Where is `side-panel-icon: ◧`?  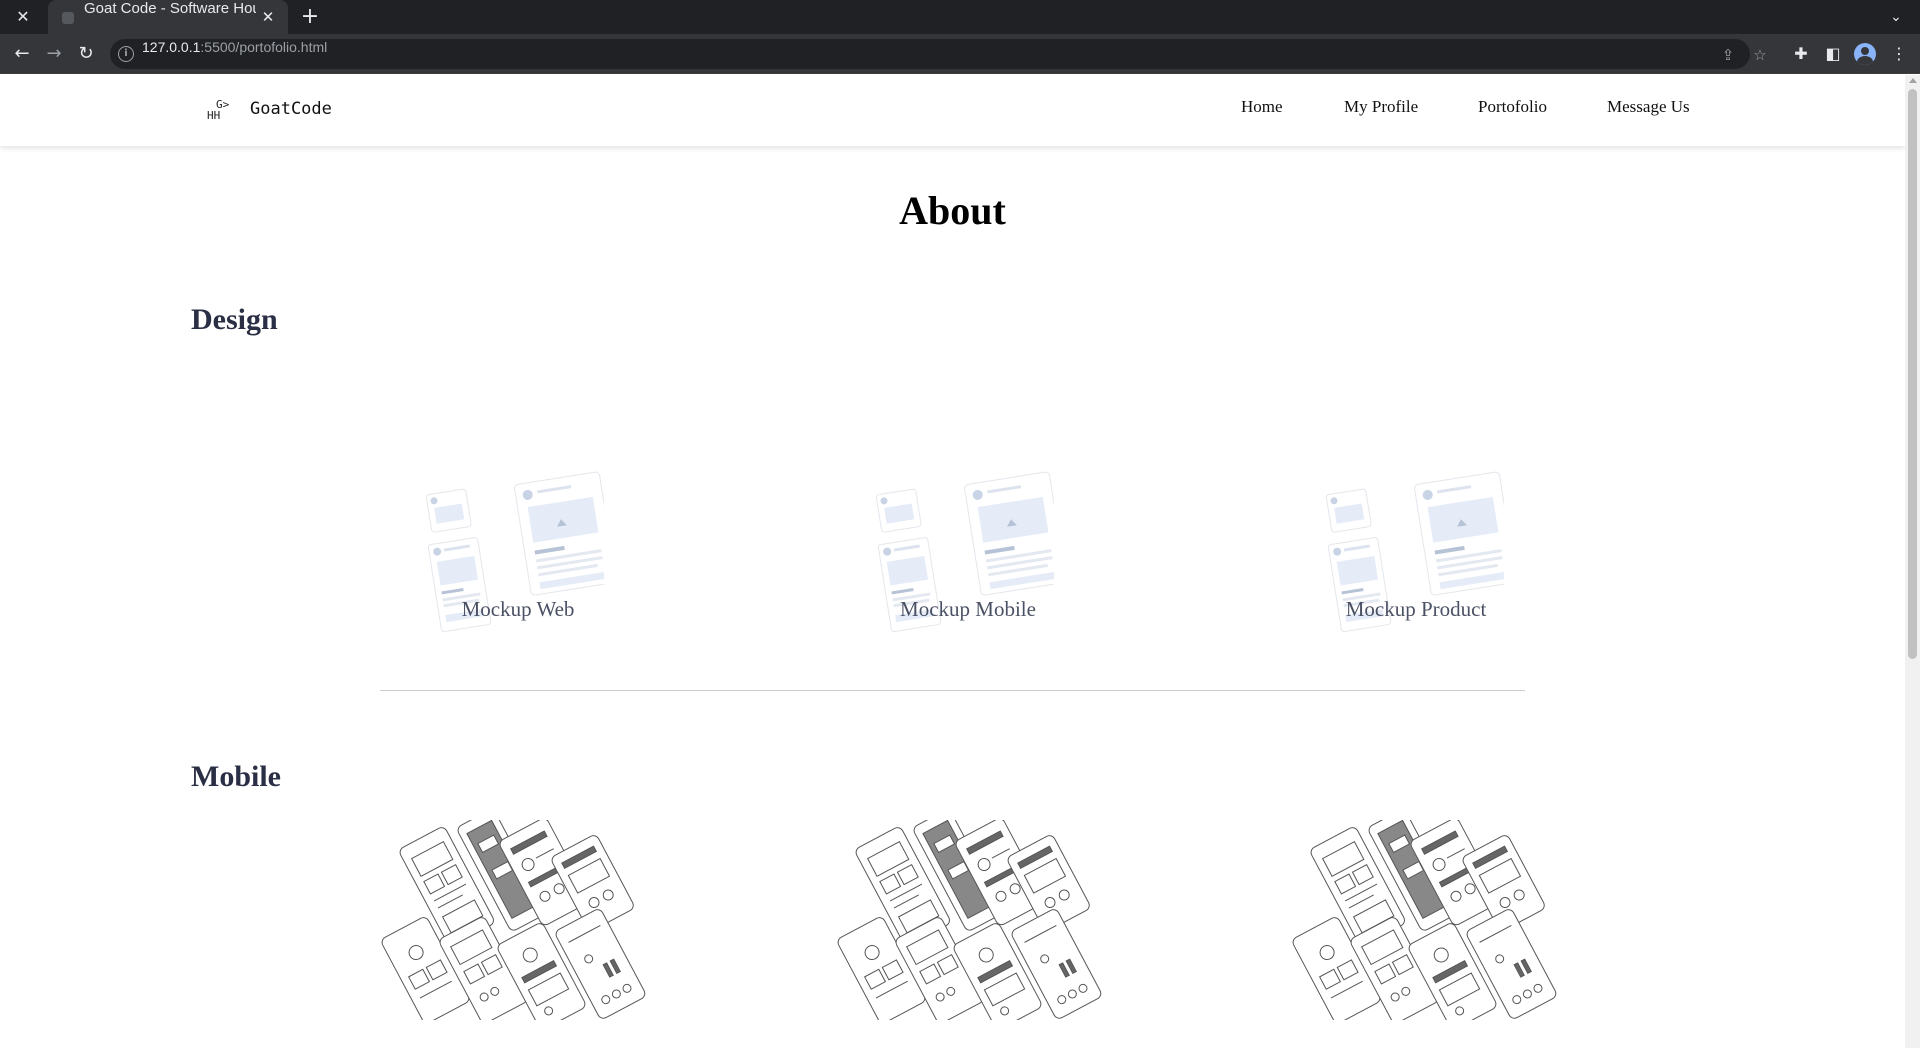 side-panel-icon: ◧ is located at coordinates (1833, 54).